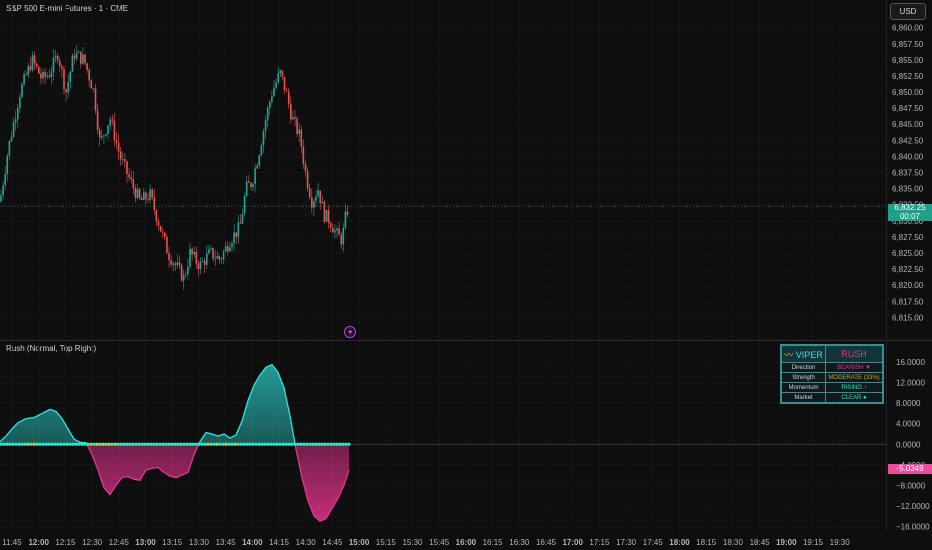 This screenshot has width=932, height=550. I want to click on time-tick-label: 17:15, so click(599, 542).